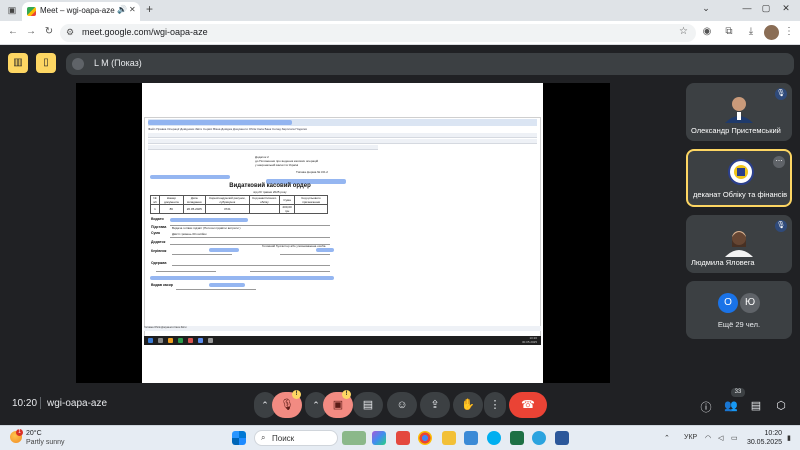  I want to click on profile-avatar, so click(771, 32).